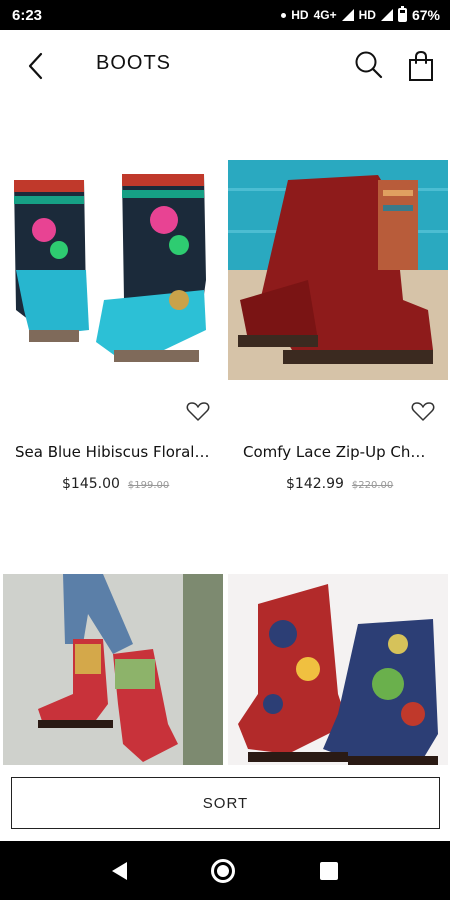 The width and height of the screenshot is (450, 900). I want to click on search-icon, so click(369, 65).